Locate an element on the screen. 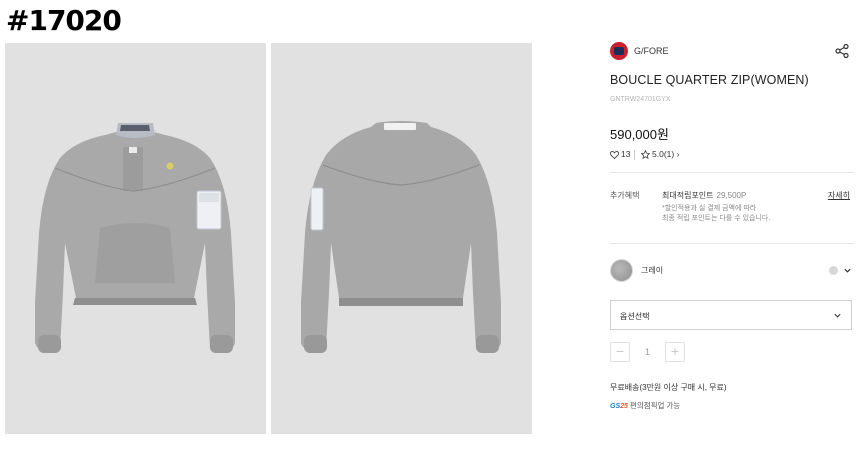  option-select-label: 옵션선택 is located at coordinates (635, 316).